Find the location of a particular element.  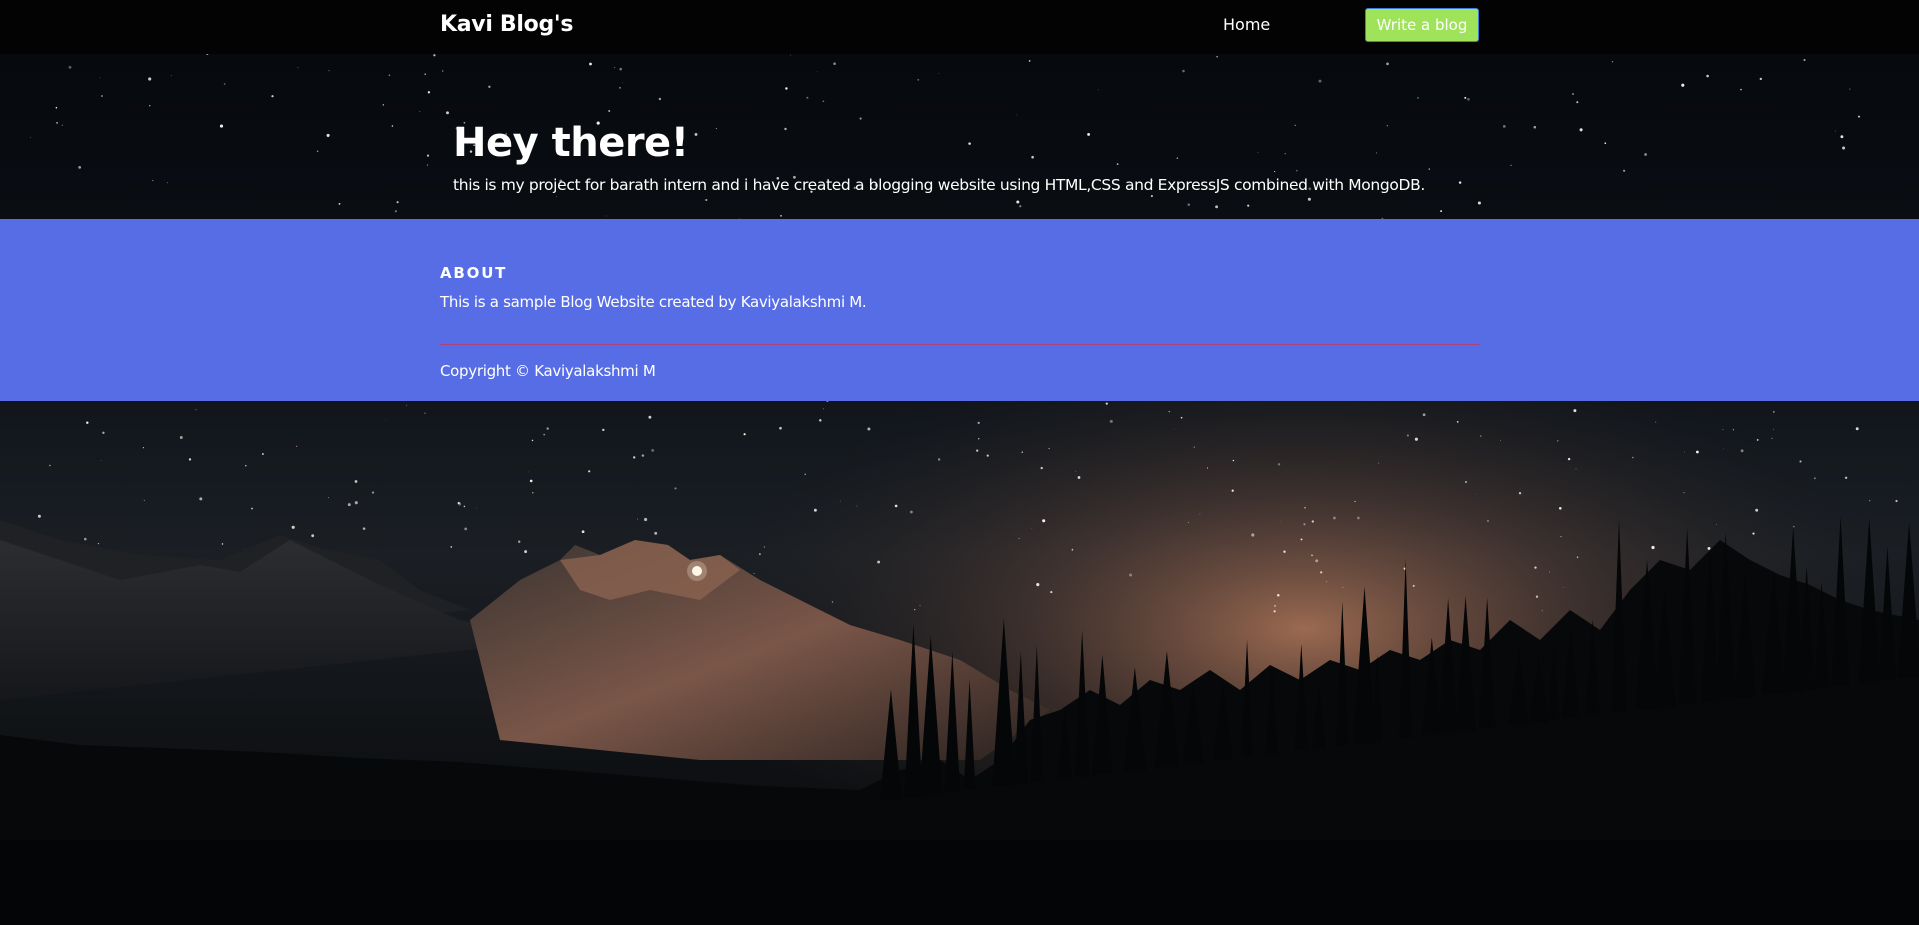

brand-logo: Kavi Blog's is located at coordinates (506, 25).